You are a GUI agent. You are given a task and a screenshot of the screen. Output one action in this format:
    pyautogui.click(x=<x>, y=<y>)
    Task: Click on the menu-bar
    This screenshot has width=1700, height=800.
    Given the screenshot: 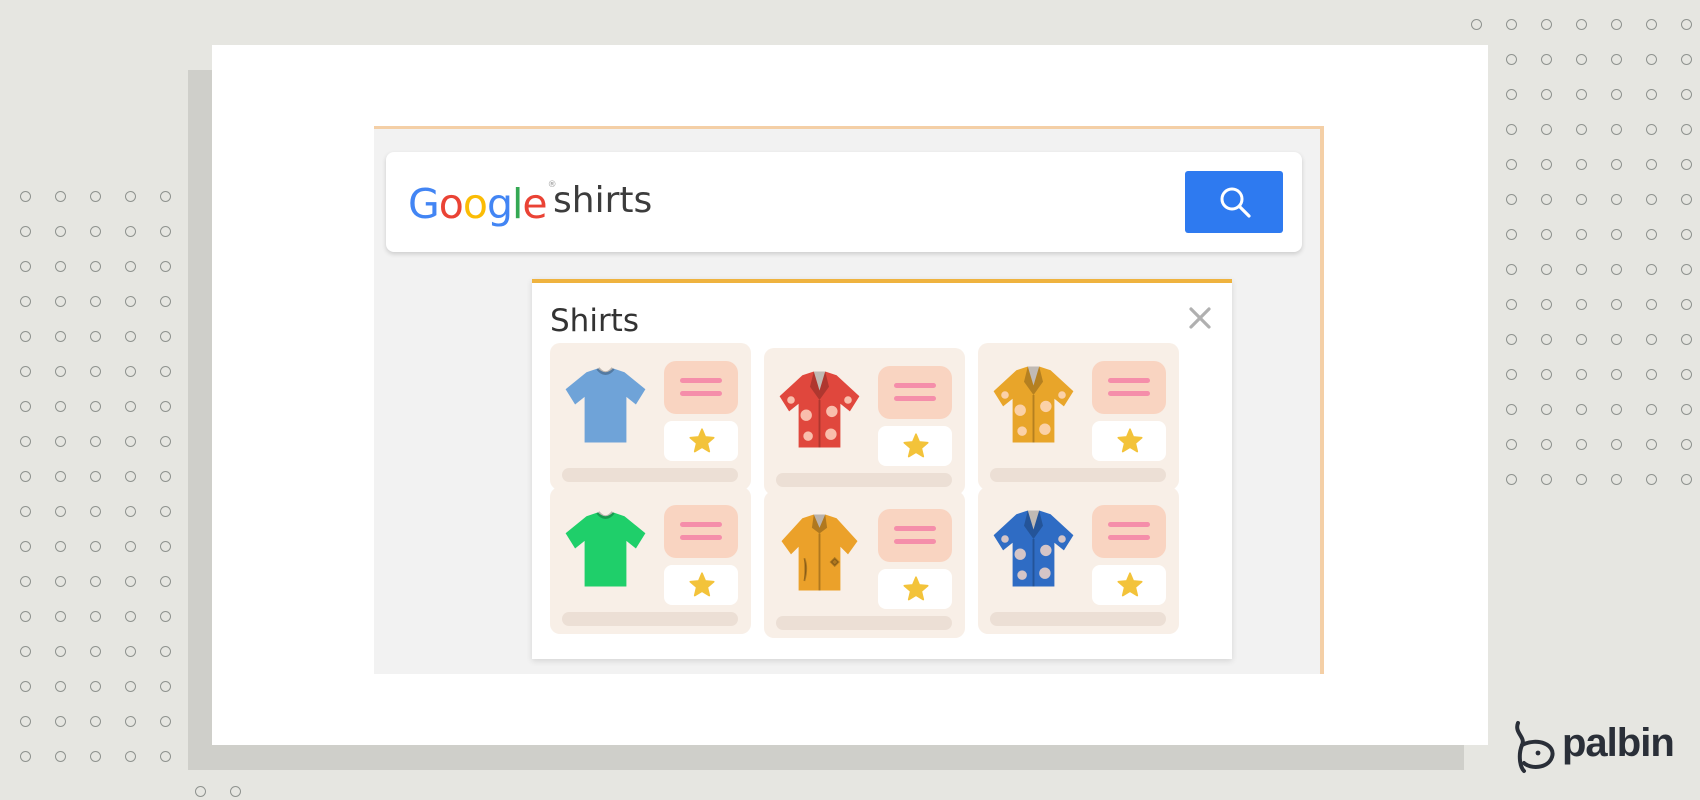 What is the action you would take?
    pyautogui.click(x=1129, y=393)
    